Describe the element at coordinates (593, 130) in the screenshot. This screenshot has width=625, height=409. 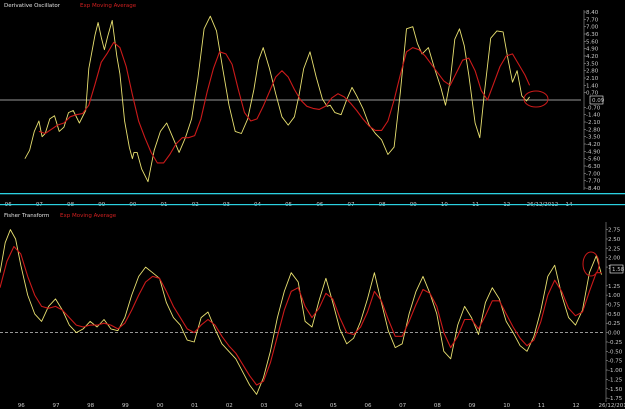
I see `y-tick-label: -2.80` at that location.